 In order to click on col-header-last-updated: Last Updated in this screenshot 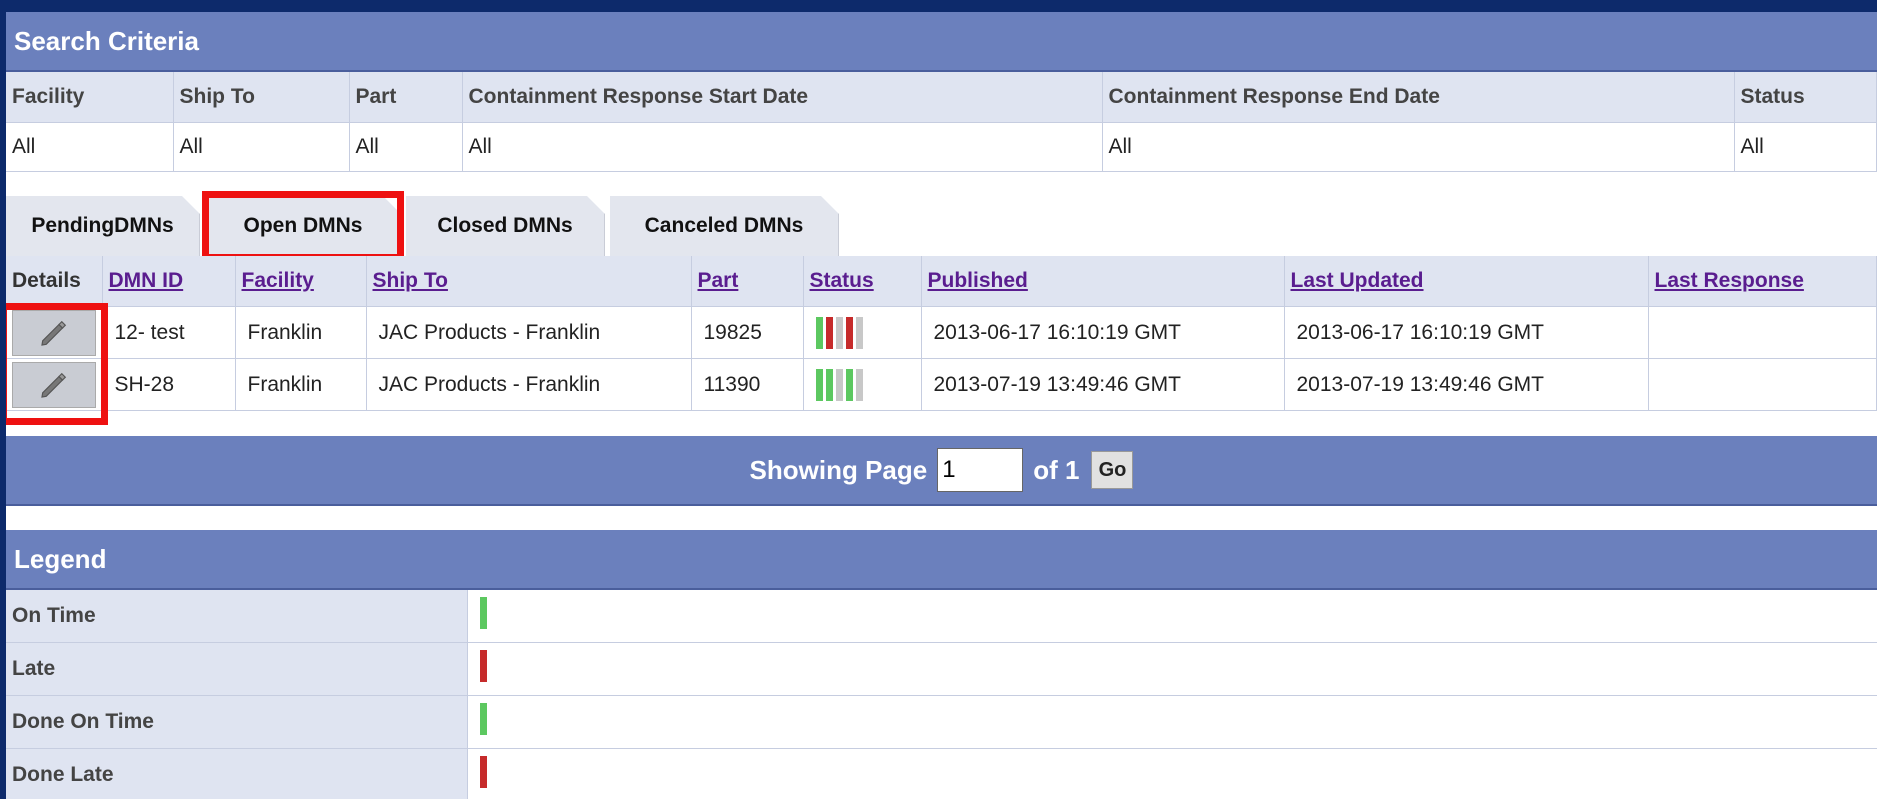, I will do `click(1466, 281)`.